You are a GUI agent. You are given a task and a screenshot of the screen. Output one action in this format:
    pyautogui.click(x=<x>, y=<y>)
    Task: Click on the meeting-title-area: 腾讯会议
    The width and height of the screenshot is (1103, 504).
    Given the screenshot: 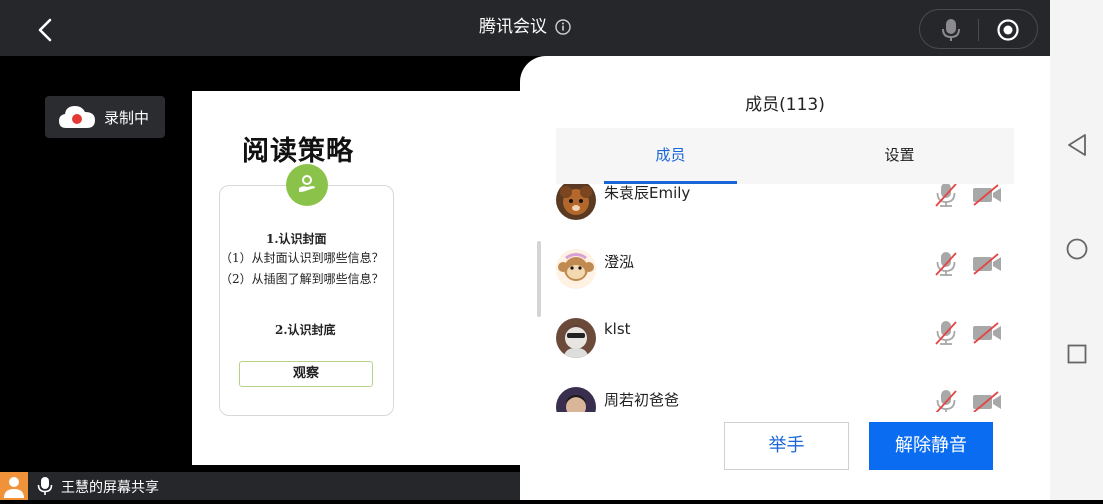 What is the action you would take?
    pyautogui.click(x=525, y=24)
    